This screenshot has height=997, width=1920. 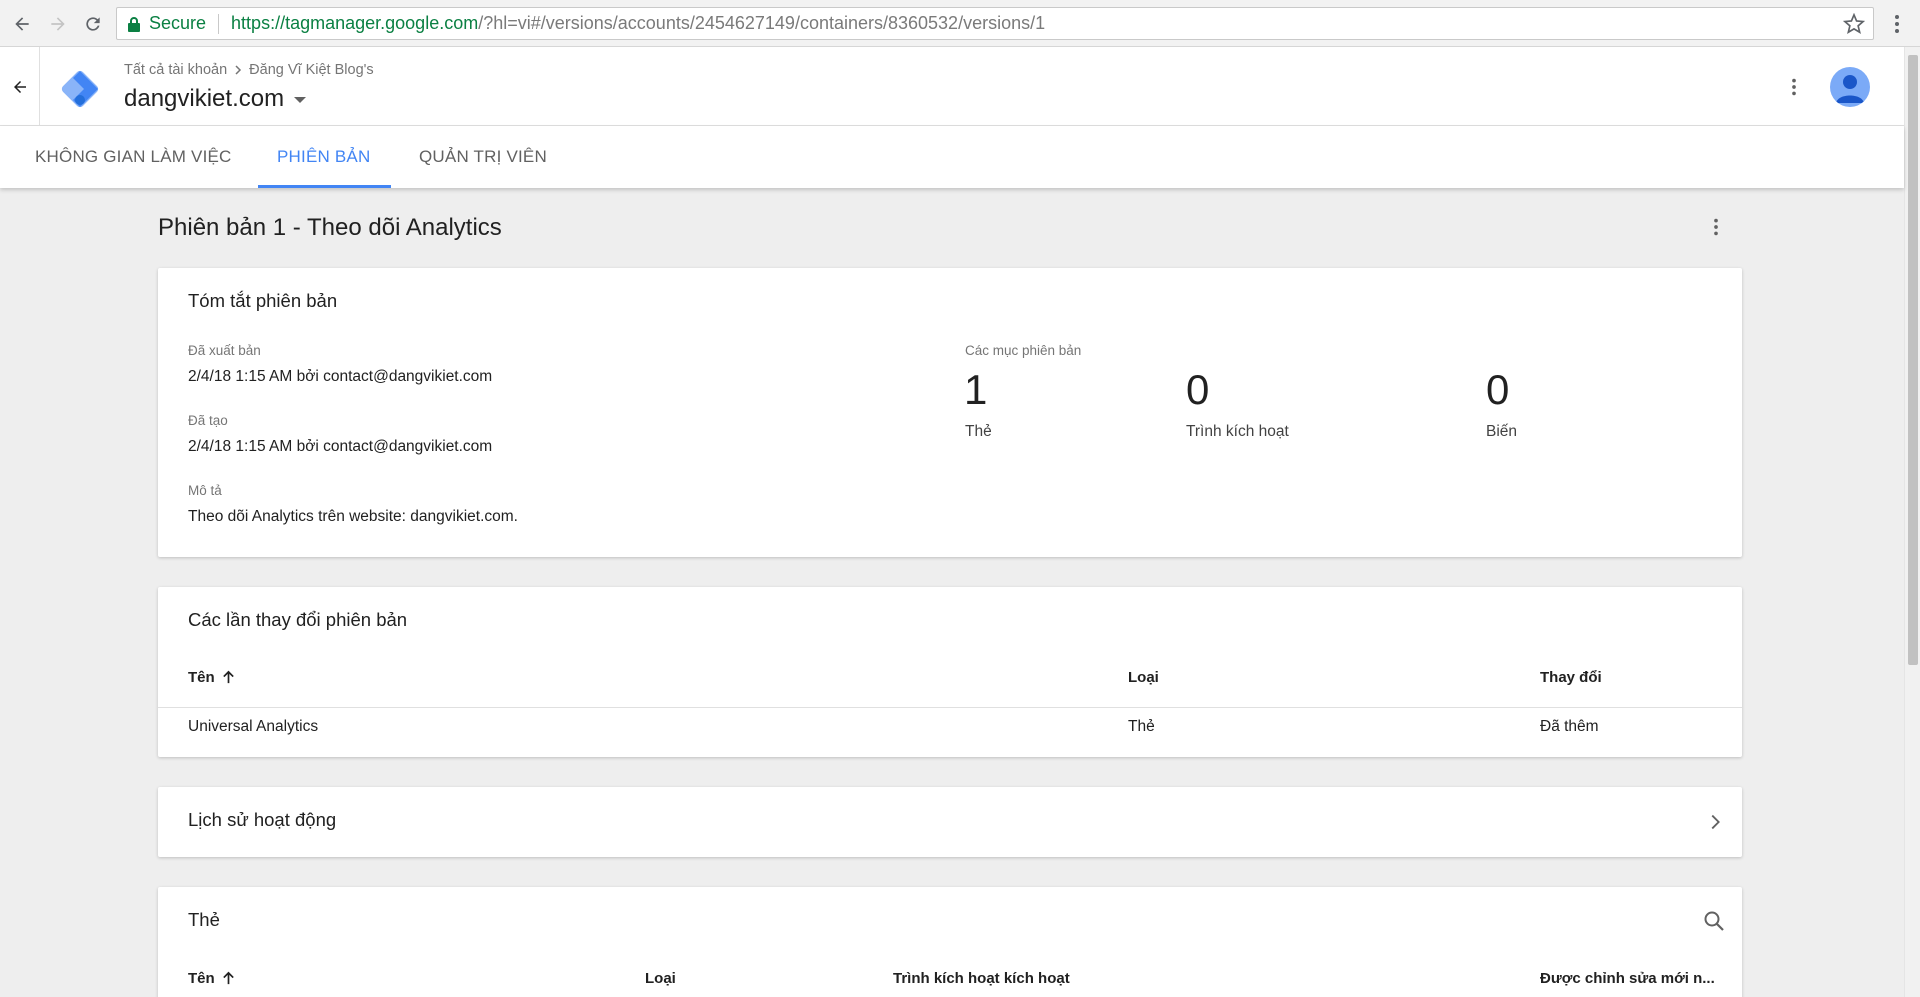 I want to click on tags-column-name-label: Tên, so click(x=201, y=978).